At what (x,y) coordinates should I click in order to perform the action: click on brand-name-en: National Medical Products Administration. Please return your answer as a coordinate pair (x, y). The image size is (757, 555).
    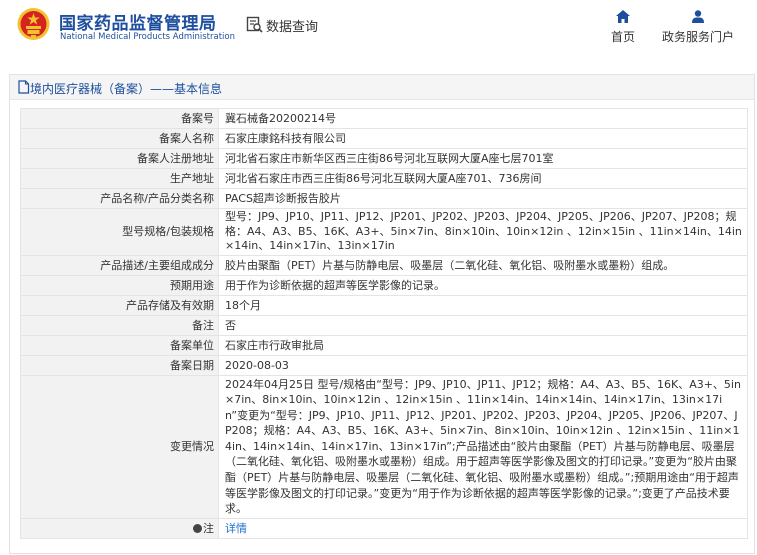
    Looking at the image, I should click on (147, 37).